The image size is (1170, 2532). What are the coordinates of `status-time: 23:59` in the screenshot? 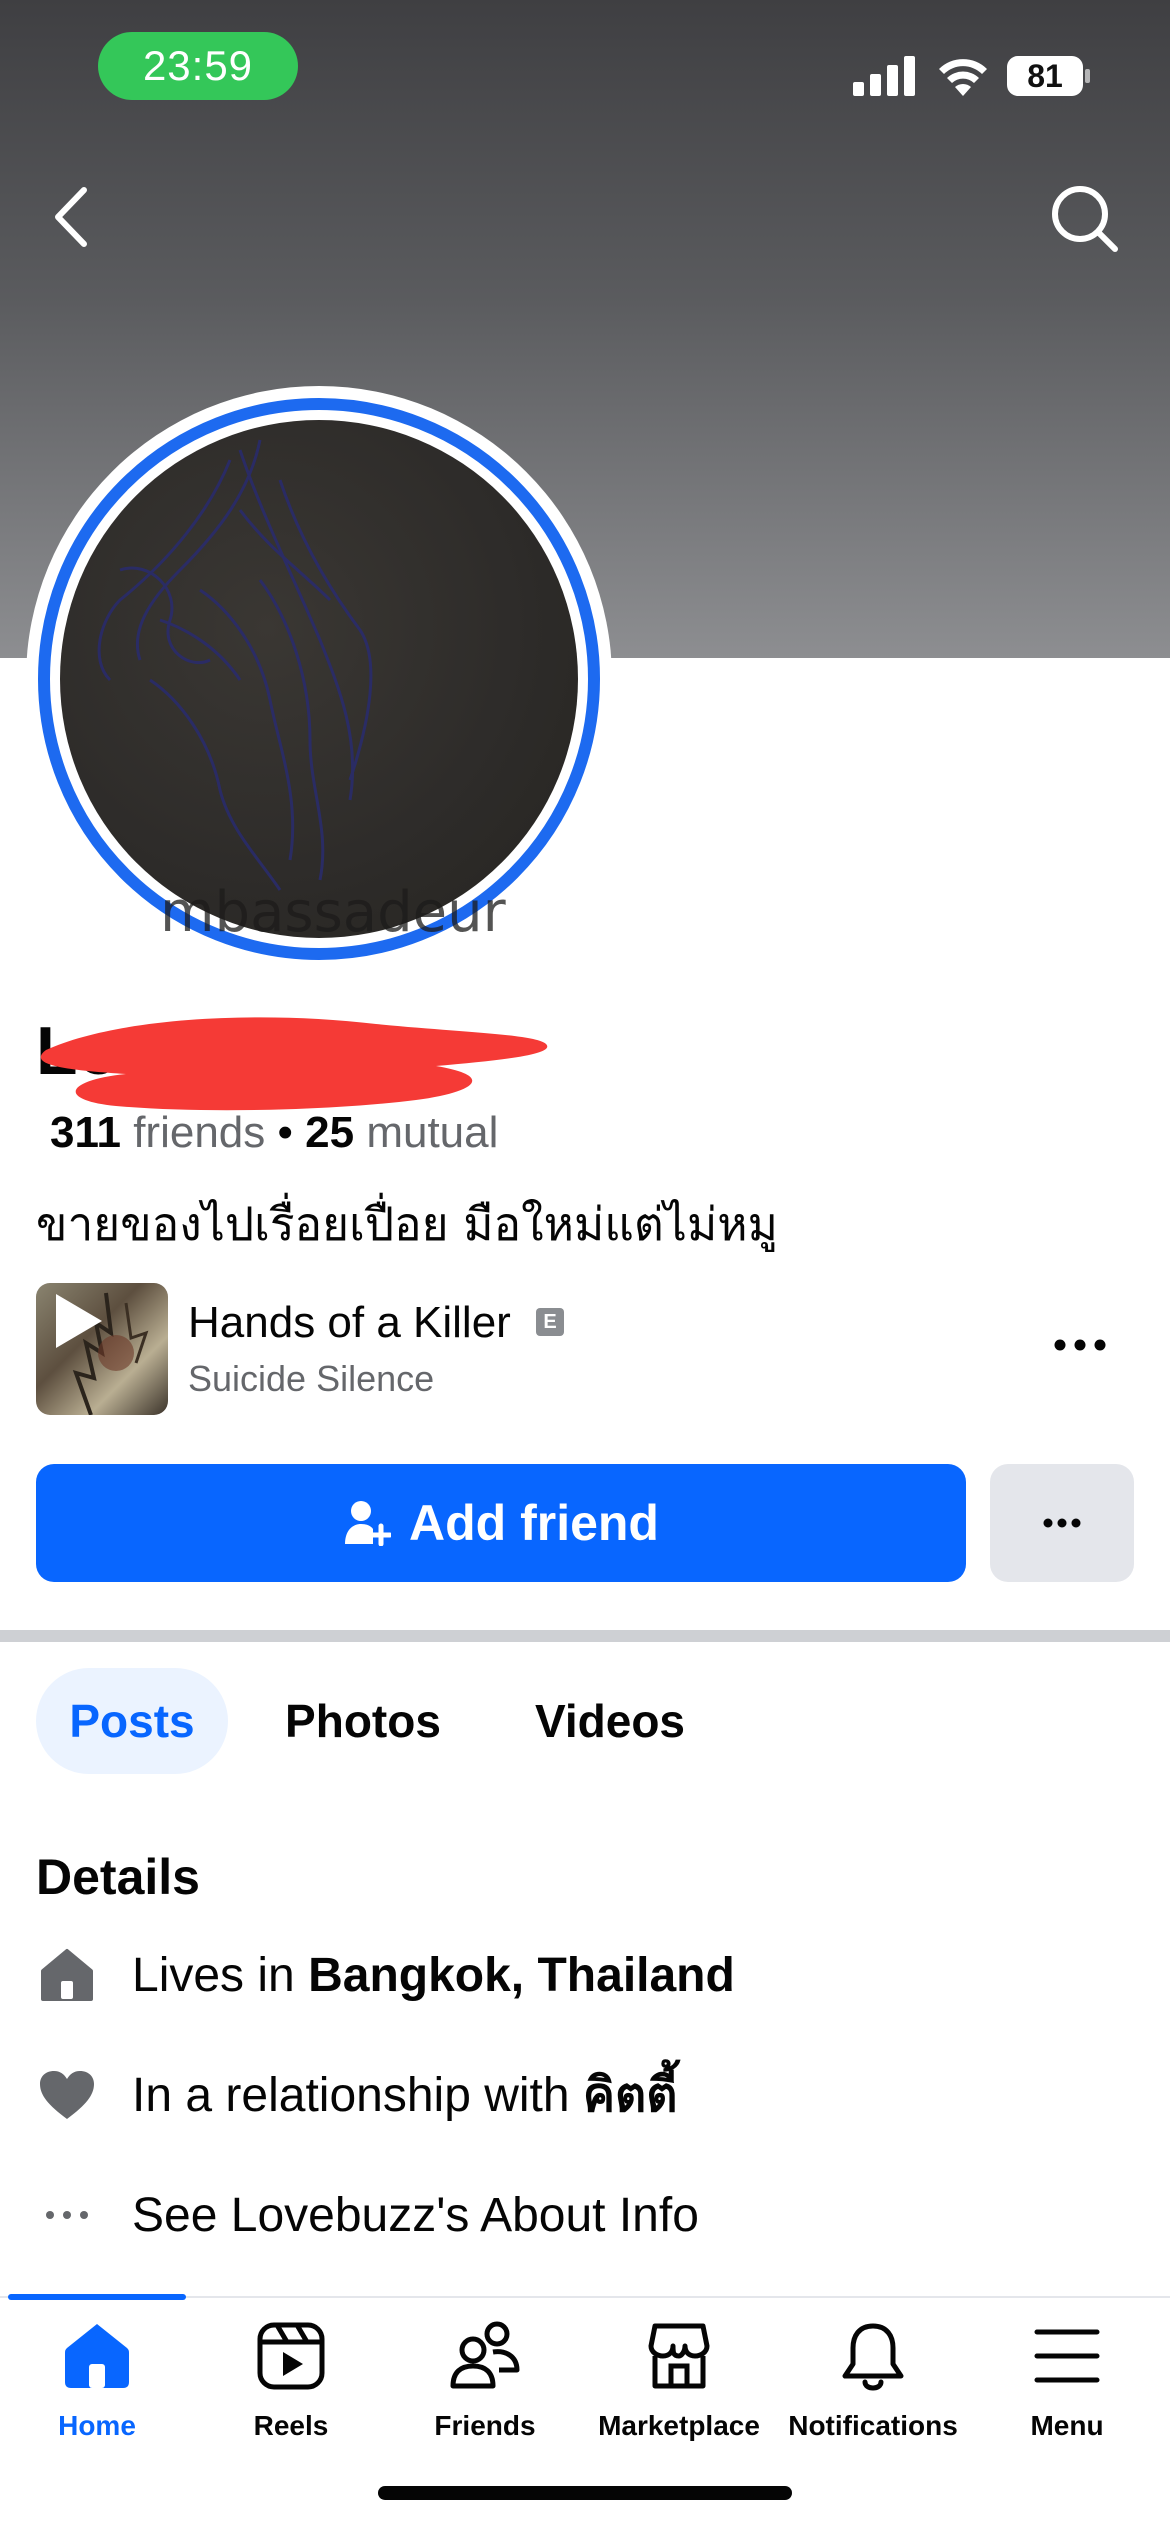 It's located at (198, 66).